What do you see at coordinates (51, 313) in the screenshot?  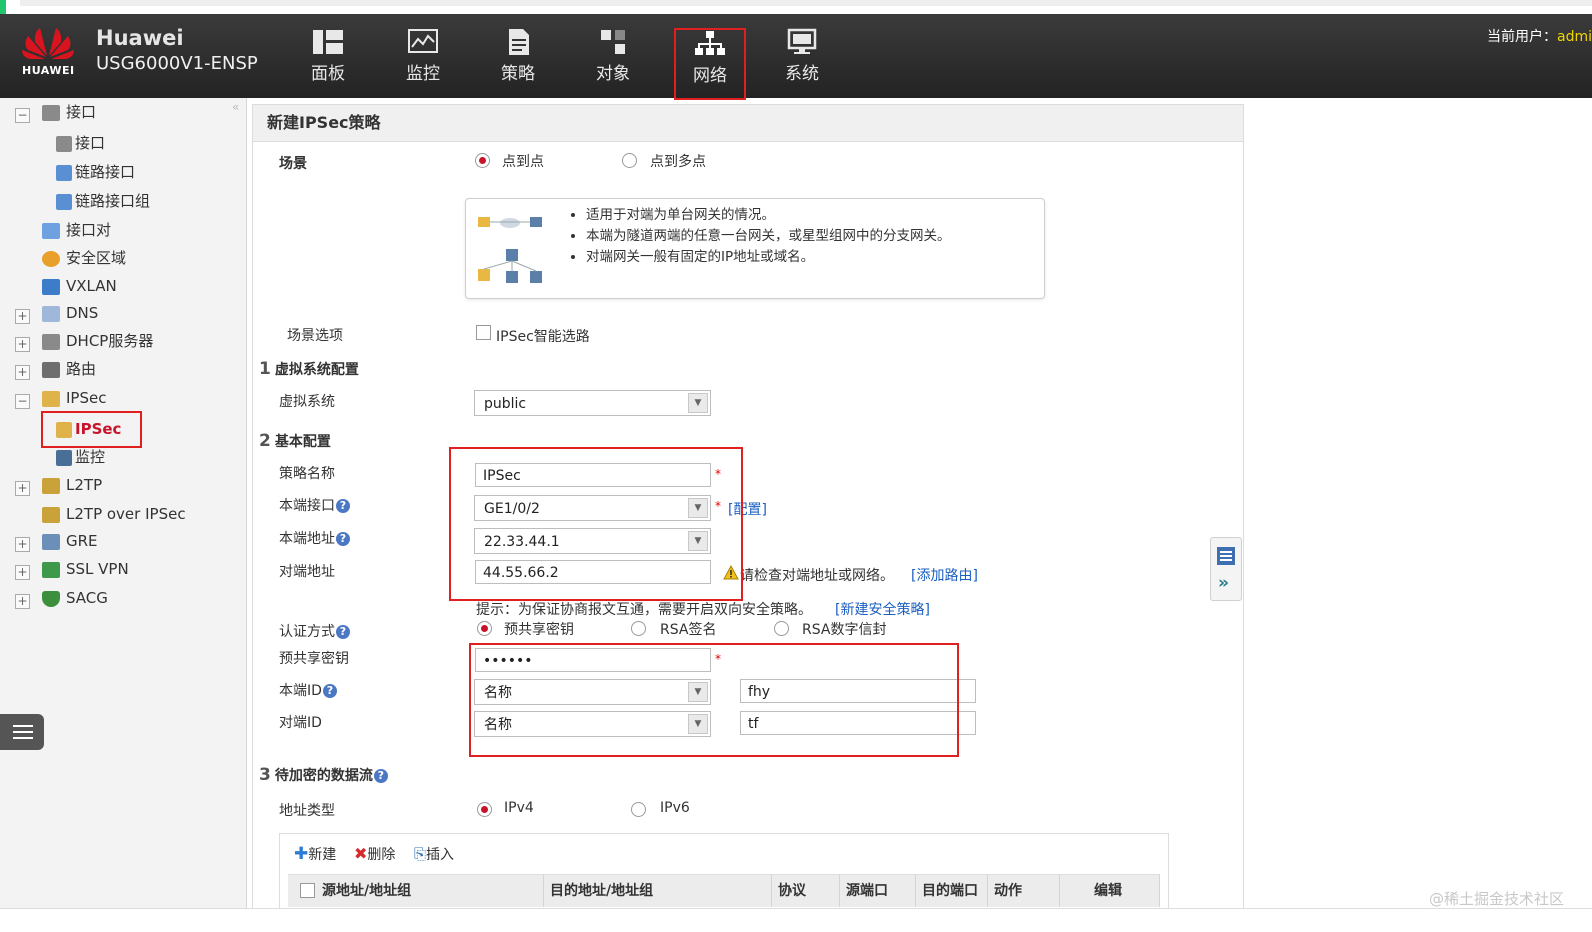 I see `dns-icon` at bounding box center [51, 313].